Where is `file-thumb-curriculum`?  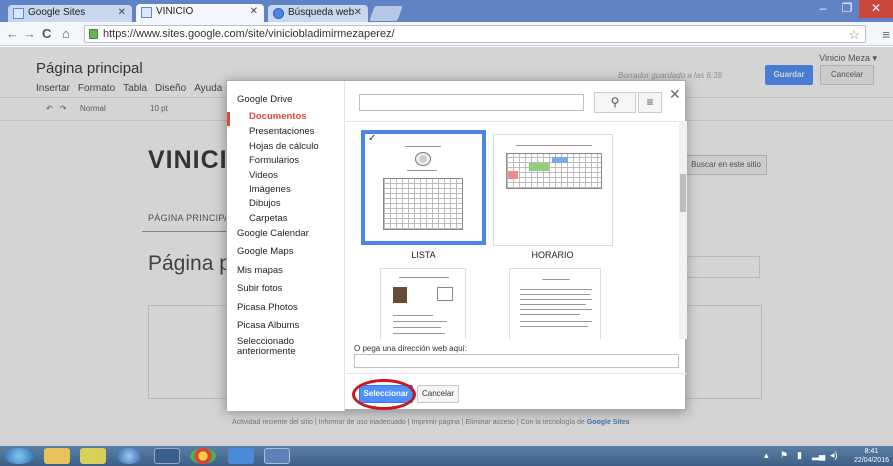
file-thumb-curriculum is located at coordinates (423, 303).